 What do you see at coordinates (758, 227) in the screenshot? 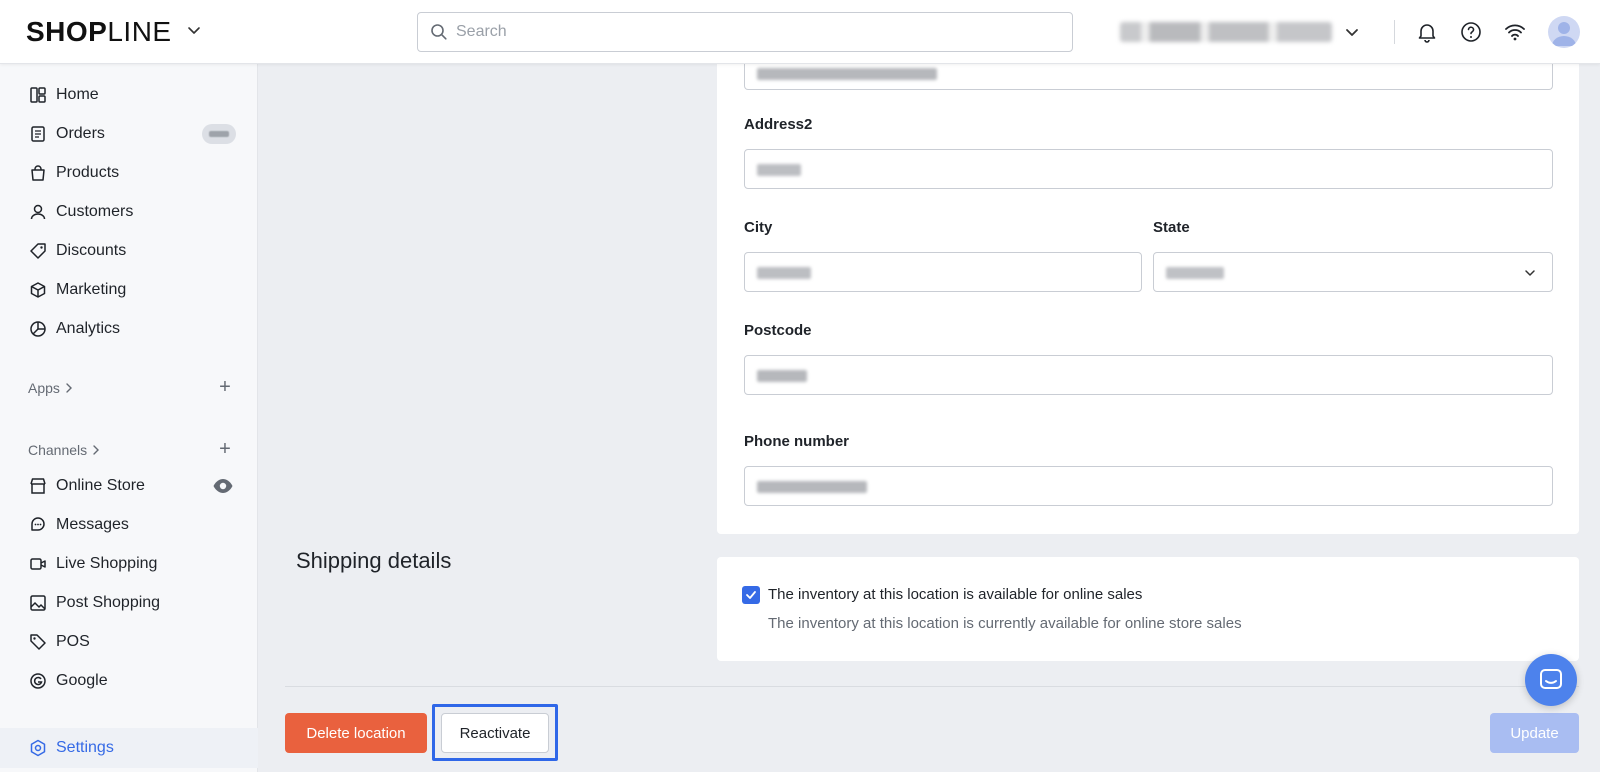
I see `city-label: City` at bounding box center [758, 227].